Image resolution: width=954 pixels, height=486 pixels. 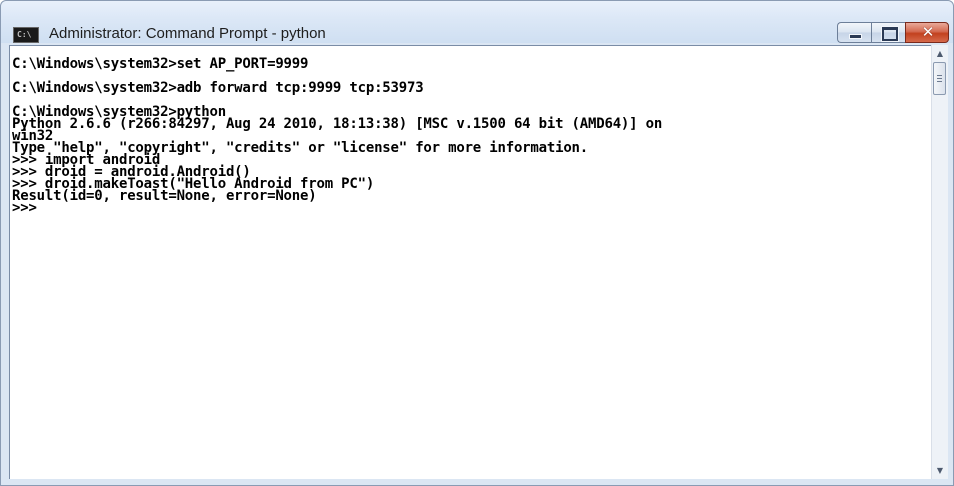 I want to click on window-controls: ✕, so click(x=893, y=33).